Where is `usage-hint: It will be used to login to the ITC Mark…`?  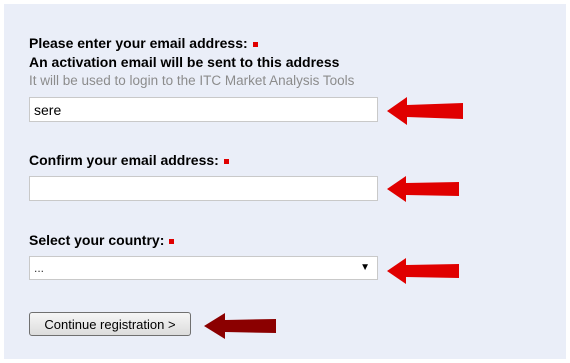 usage-hint: It will be used to login to the ITC Mark… is located at coordinates (192, 80).